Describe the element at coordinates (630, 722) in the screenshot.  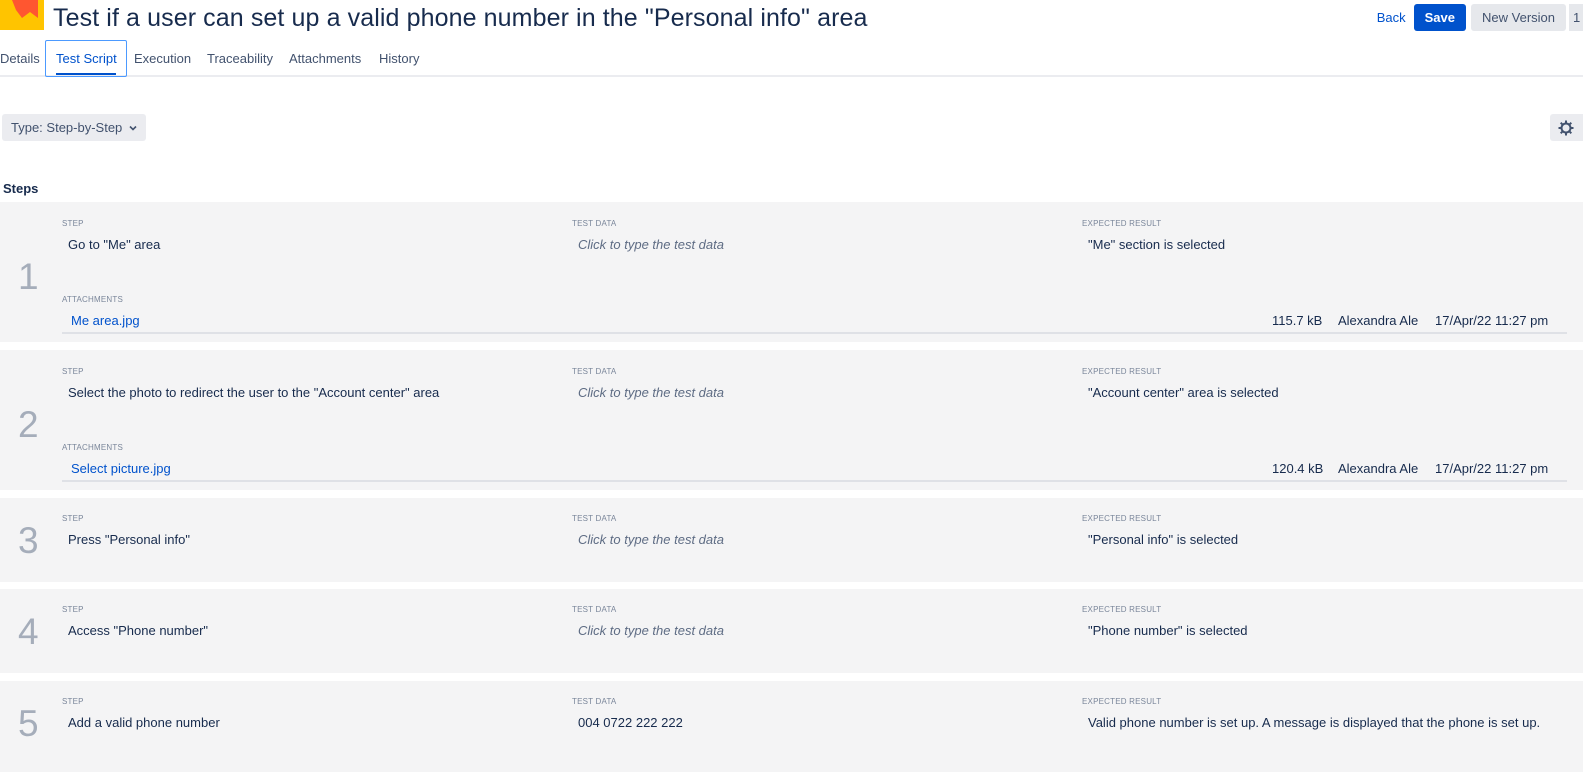
I see `test-data-field: 004 0722 222 222` at that location.